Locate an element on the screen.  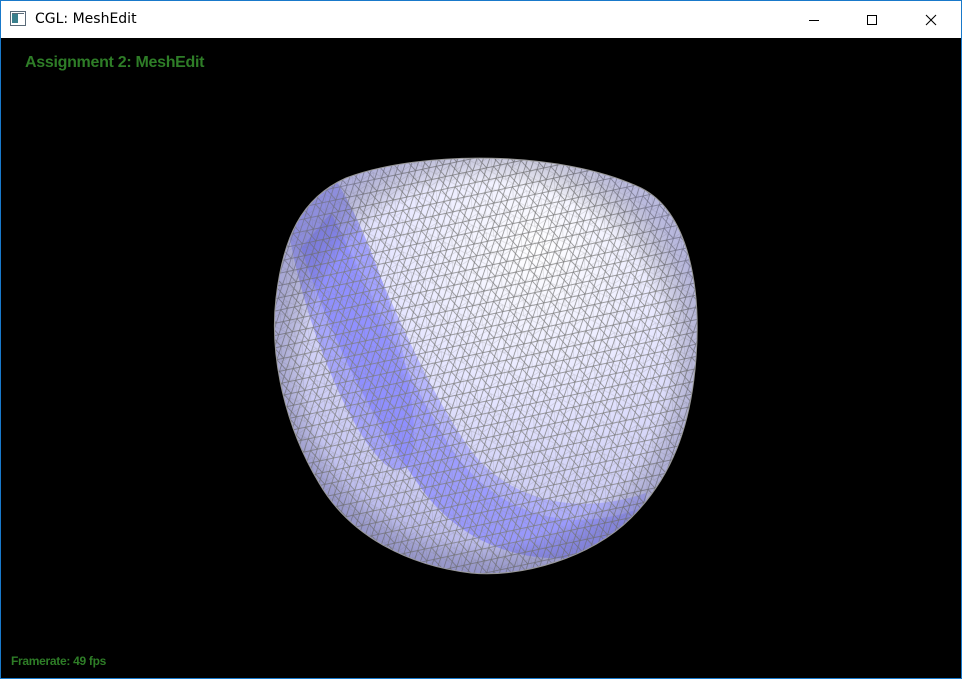
maximize-icon is located at coordinates (872, 19).